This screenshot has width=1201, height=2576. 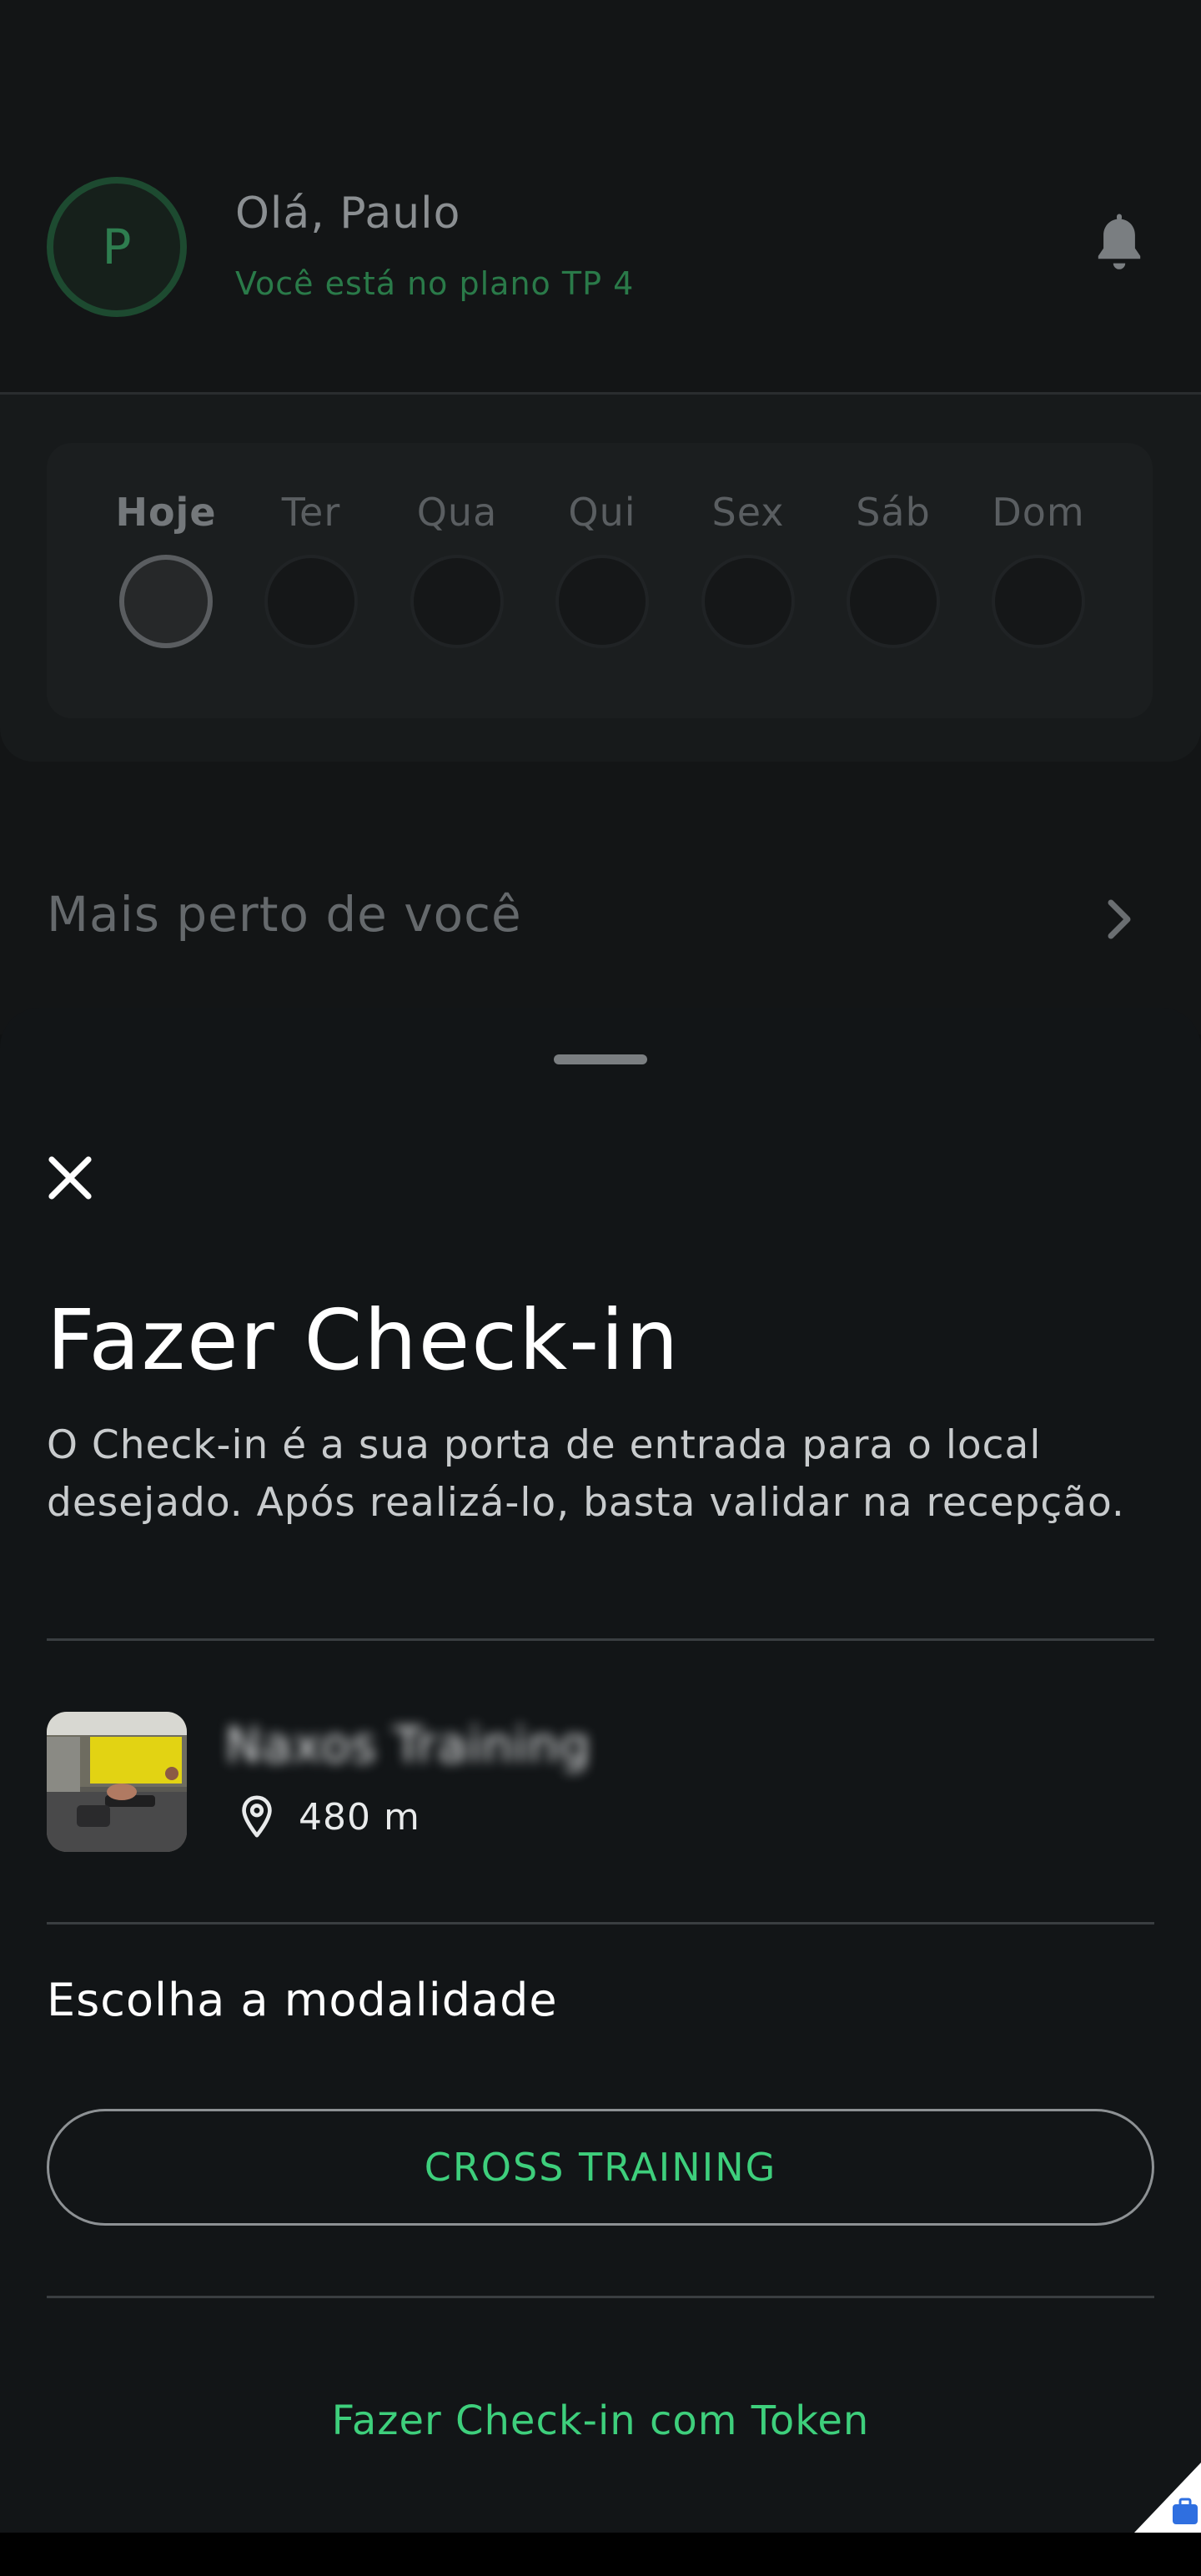 I want to click on day-qui: Qui, so click(x=603, y=569).